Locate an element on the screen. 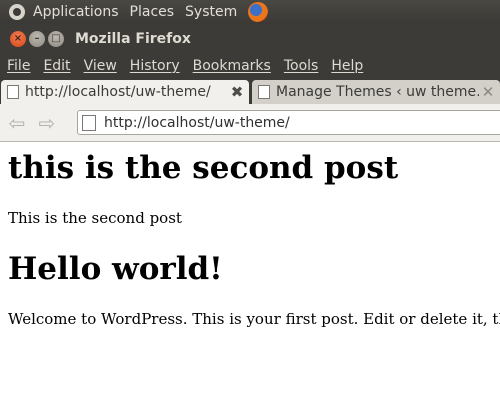  post-body-second: This is the second post is located at coordinates (95, 218).